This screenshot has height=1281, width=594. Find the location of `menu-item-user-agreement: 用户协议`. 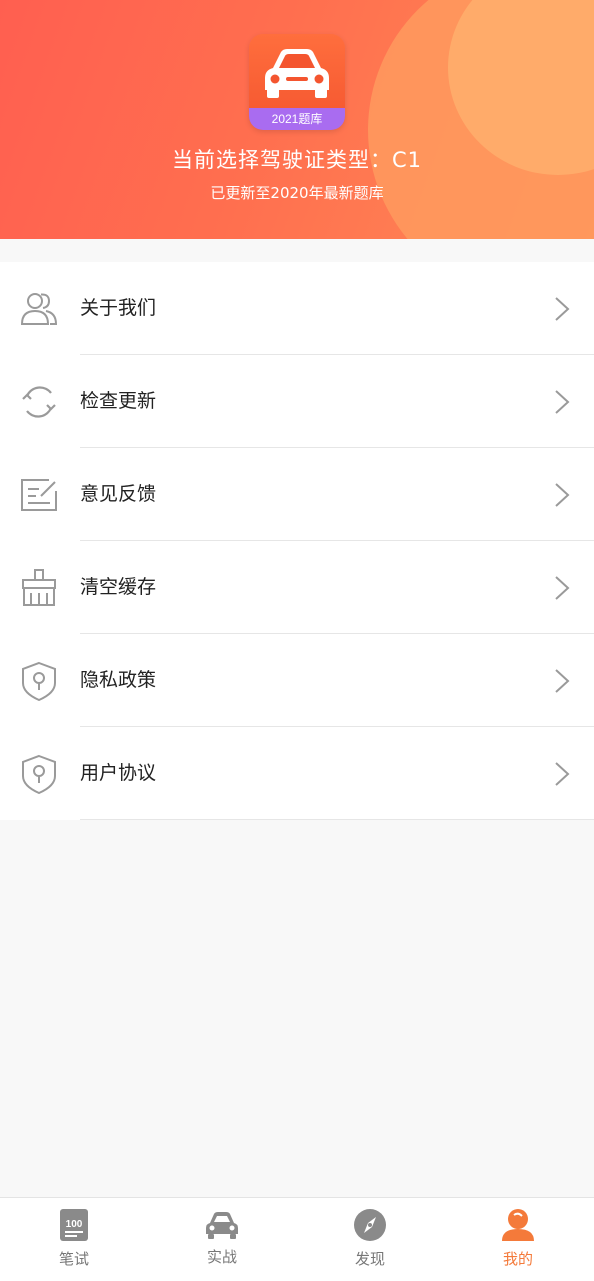

menu-item-user-agreement: 用户协议 is located at coordinates (297, 773).